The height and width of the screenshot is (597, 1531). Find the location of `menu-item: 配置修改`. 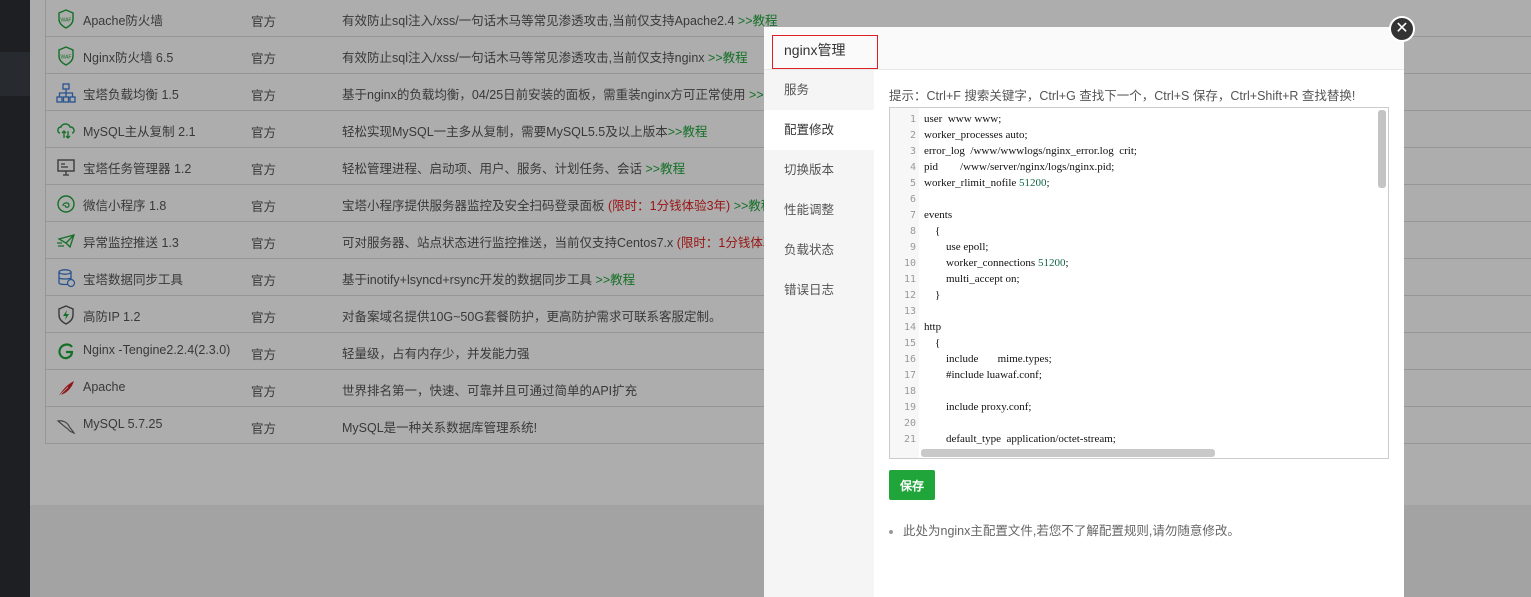

menu-item: 配置修改 is located at coordinates (819, 130).